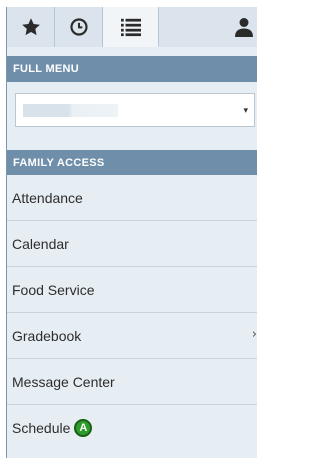  Describe the element at coordinates (40, 243) in the screenshot. I see `menu-item-label: Calendar` at that location.